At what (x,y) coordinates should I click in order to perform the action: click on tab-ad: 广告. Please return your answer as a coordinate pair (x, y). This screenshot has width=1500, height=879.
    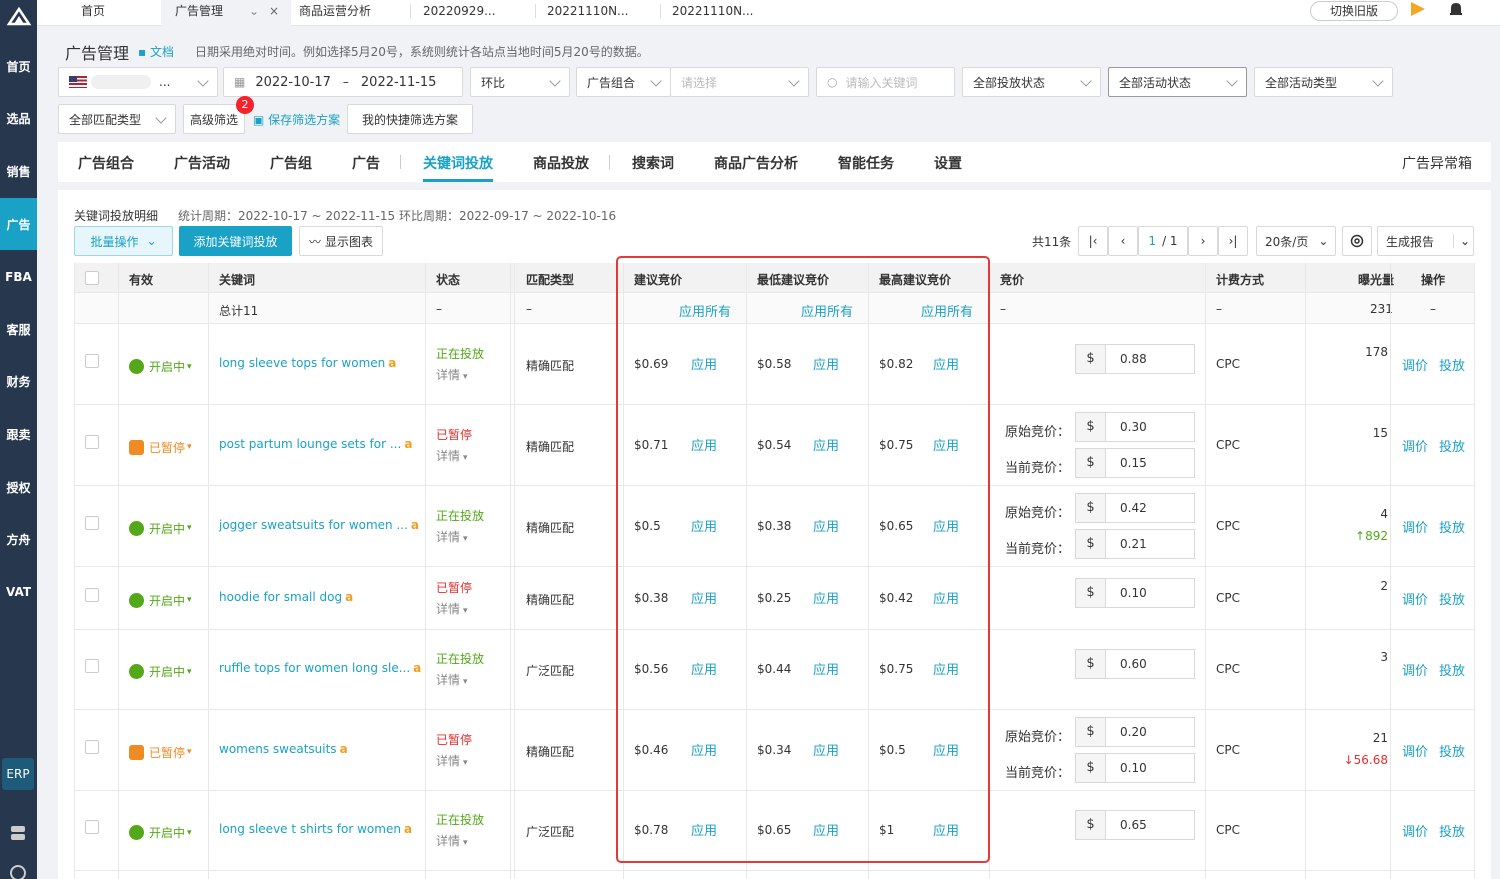
    Looking at the image, I should click on (366, 163).